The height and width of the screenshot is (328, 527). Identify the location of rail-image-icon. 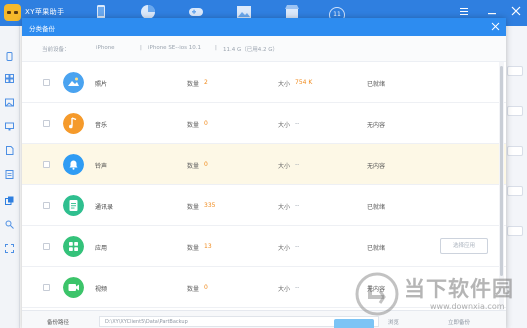
(9, 102).